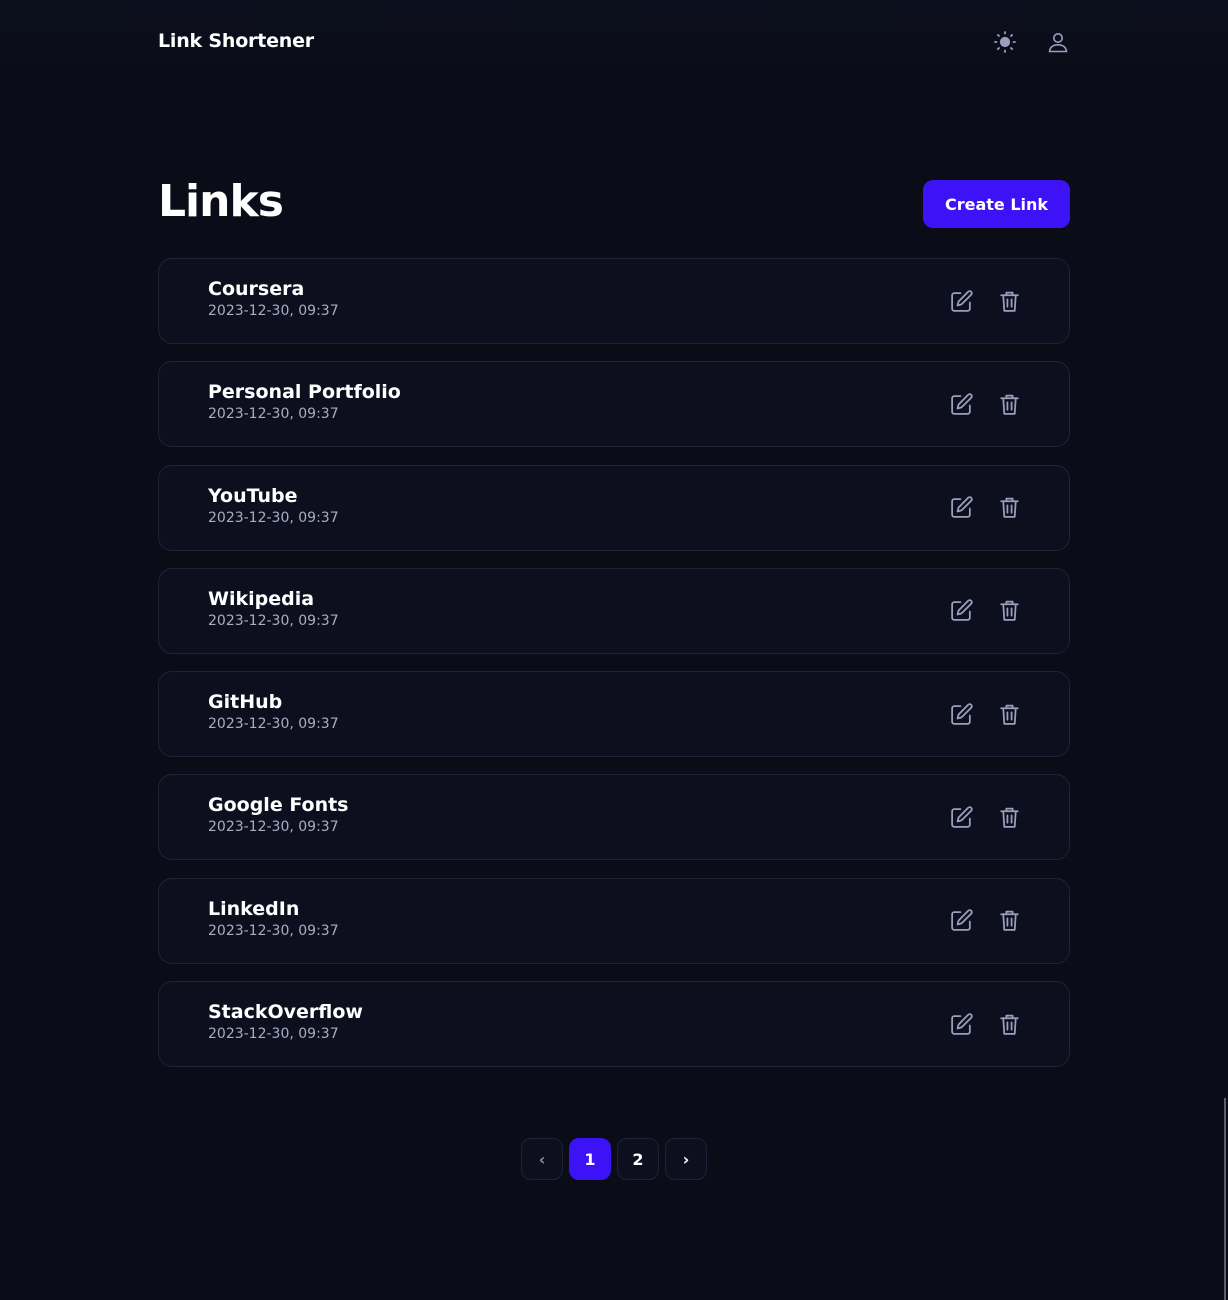  Describe the element at coordinates (614, 301) in the screenshot. I see `link-card: Coursera 2023-12-30, 09:37` at that location.